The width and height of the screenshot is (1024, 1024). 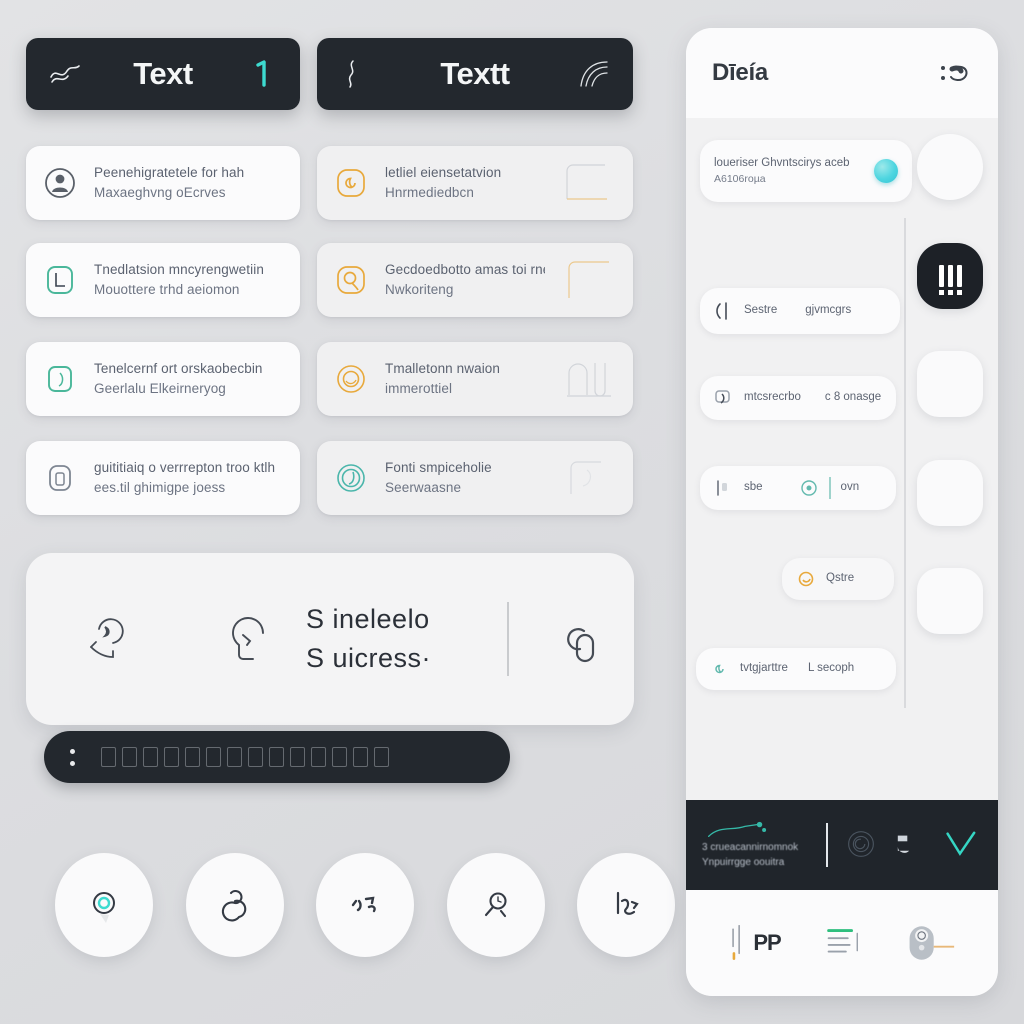 What do you see at coordinates (798, 488) in the screenshot?
I see `toggle-row: sbe ovn` at bounding box center [798, 488].